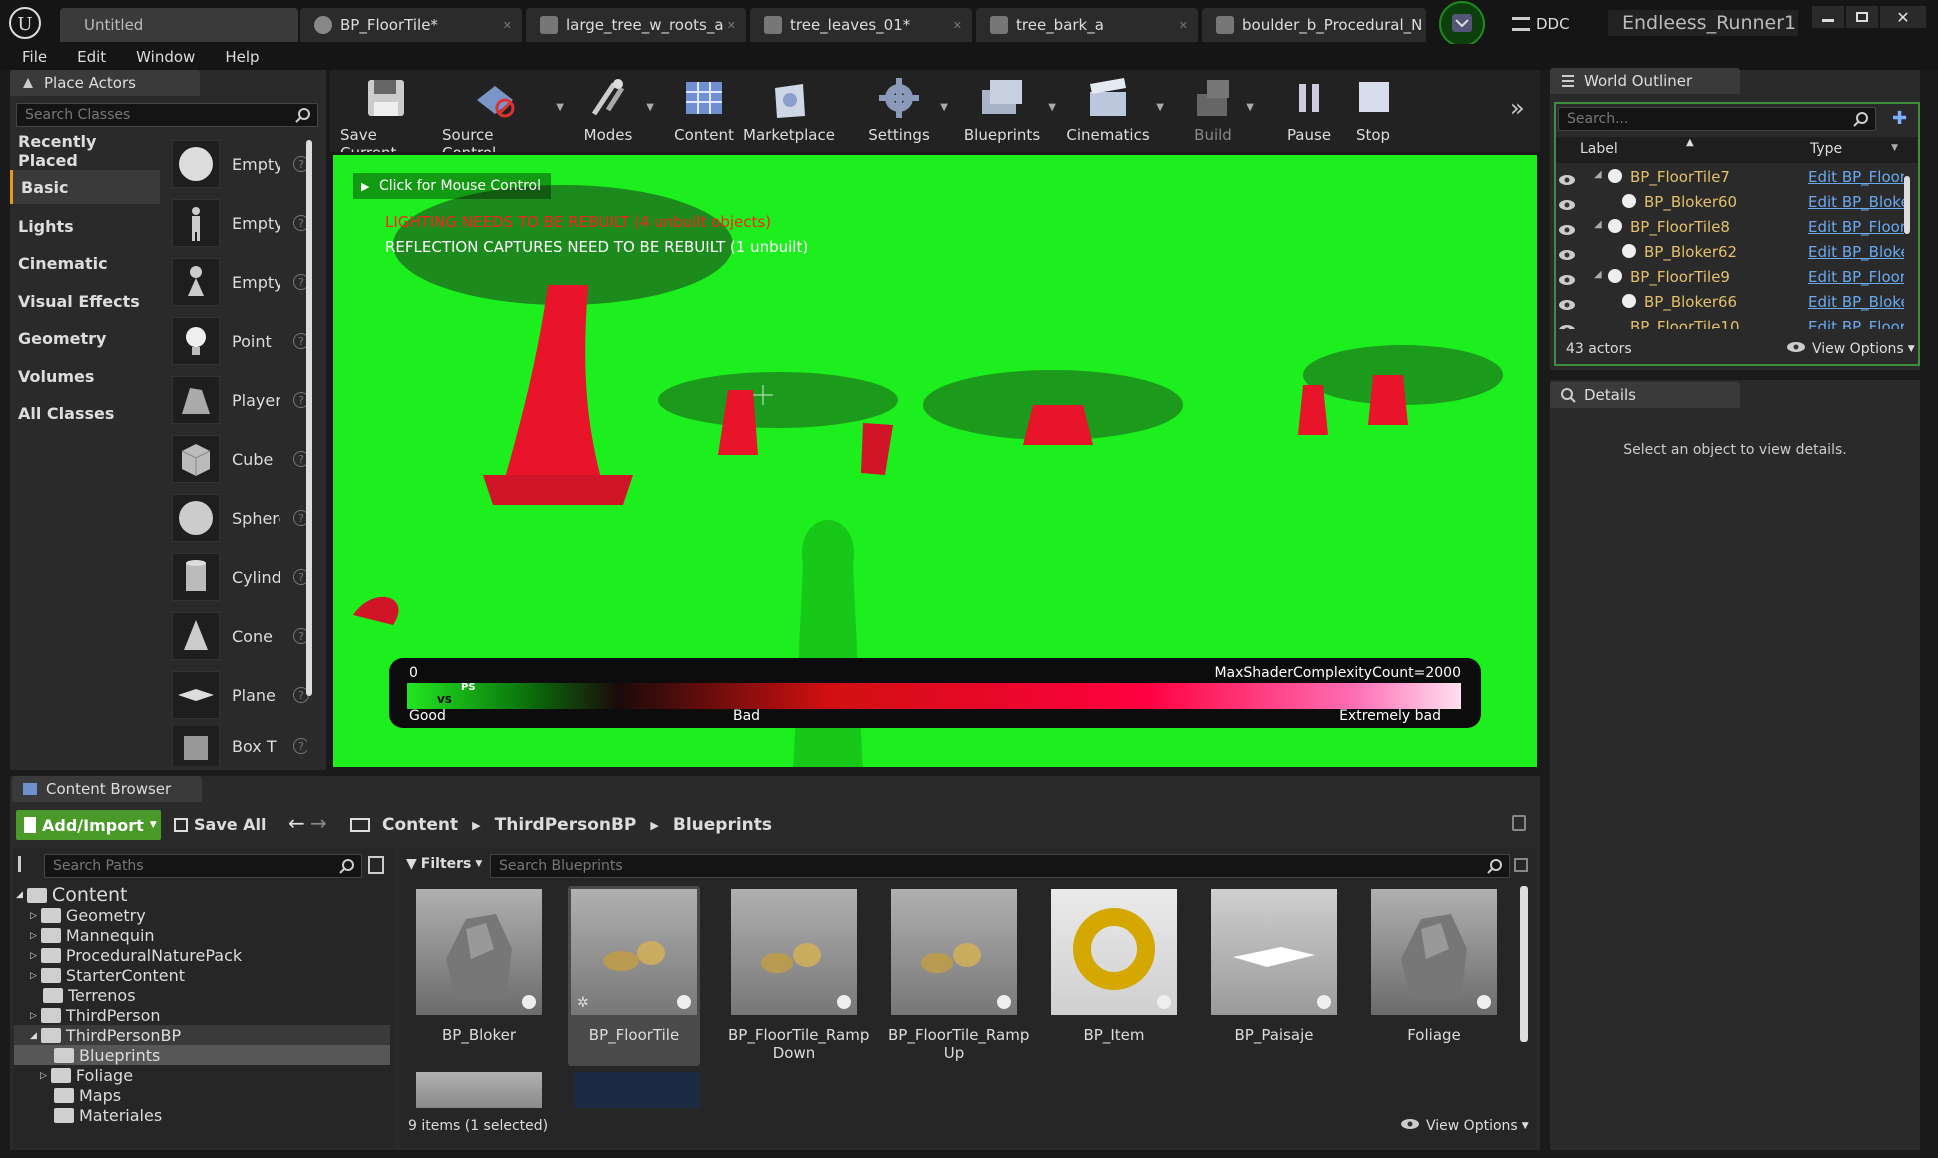 This screenshot has height=1158, width=1938. I want to click on actor-item-cylinder: Cylinder?, so click(240, 577).